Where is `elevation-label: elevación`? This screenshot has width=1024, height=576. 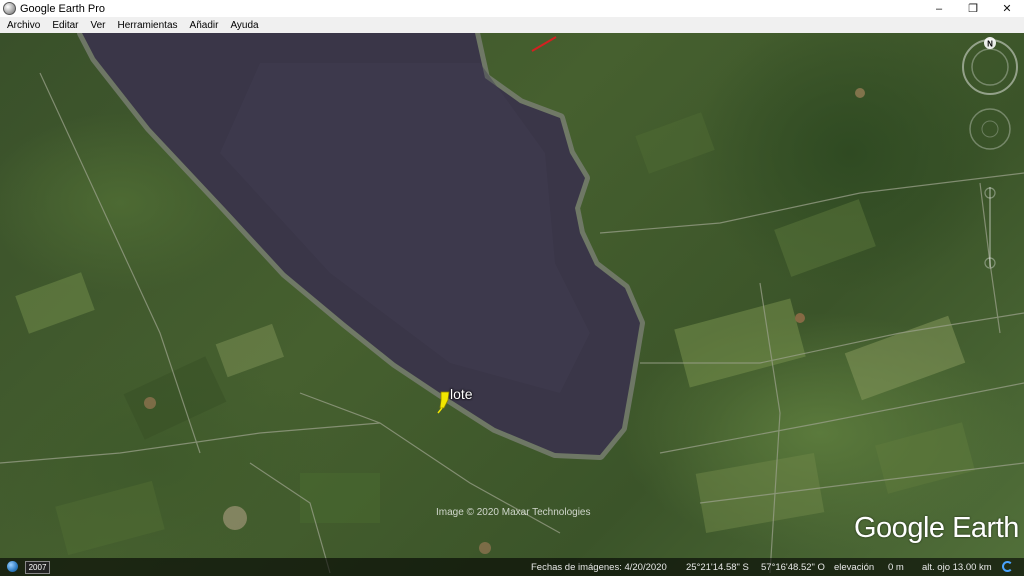 elevation-label: elevación is located at coordinates (854, 567).